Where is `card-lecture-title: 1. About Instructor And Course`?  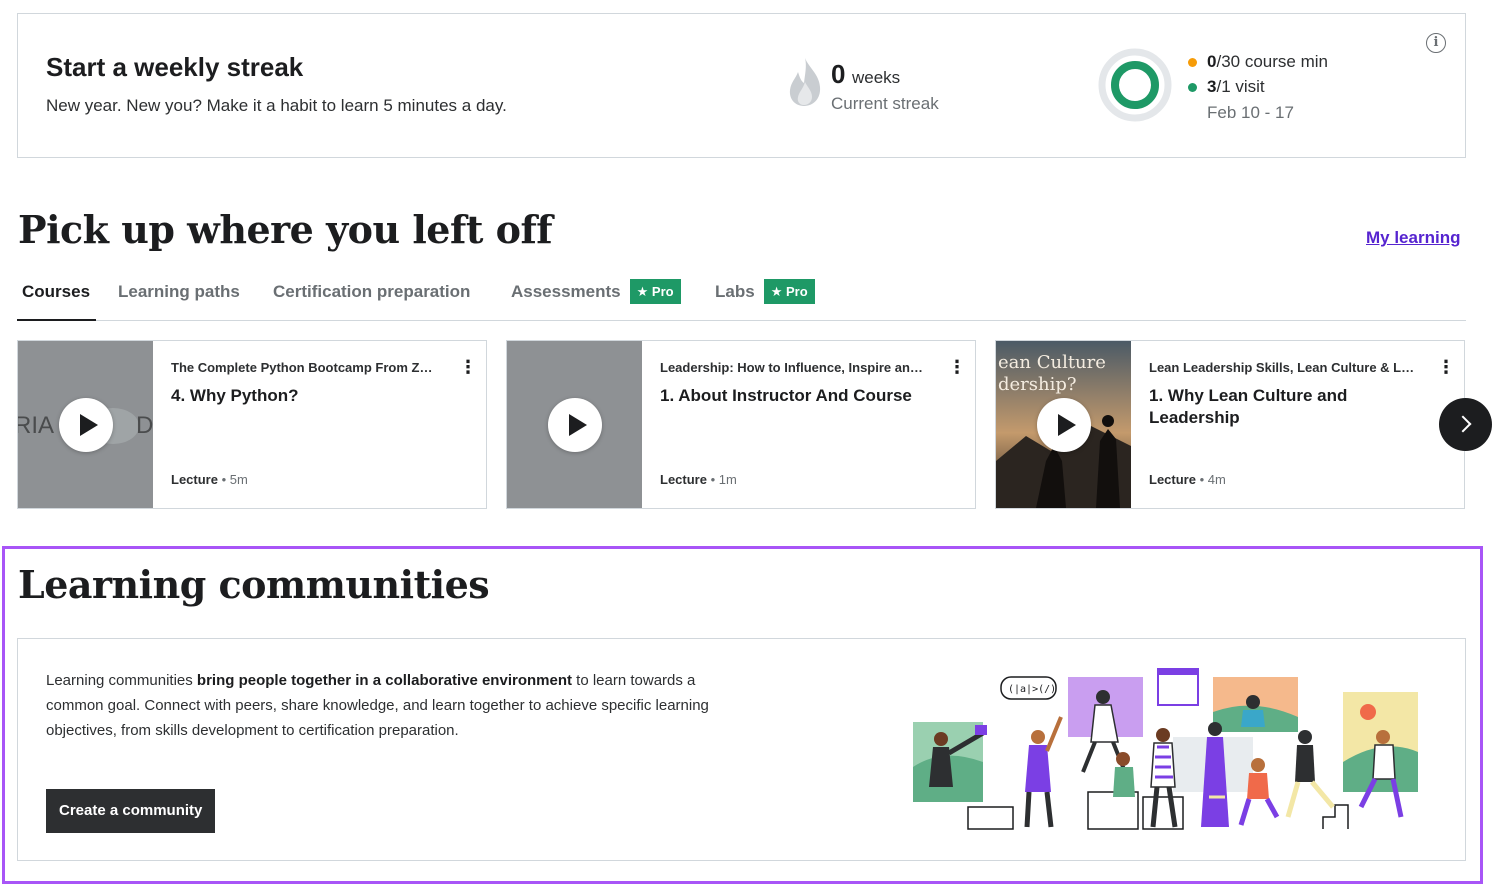
card-lecture-title: 1. About Instructor And Course is located at coordinates (786, 395).